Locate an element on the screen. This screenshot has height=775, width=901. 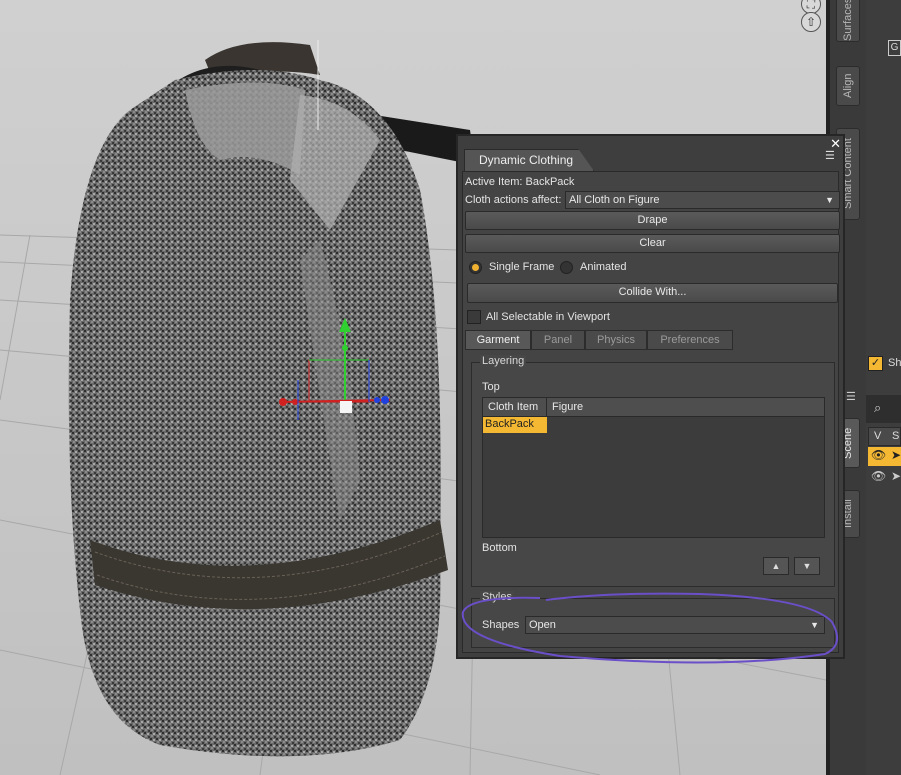
sh-checkbox: ✓ is located at coordinates (875, 363).